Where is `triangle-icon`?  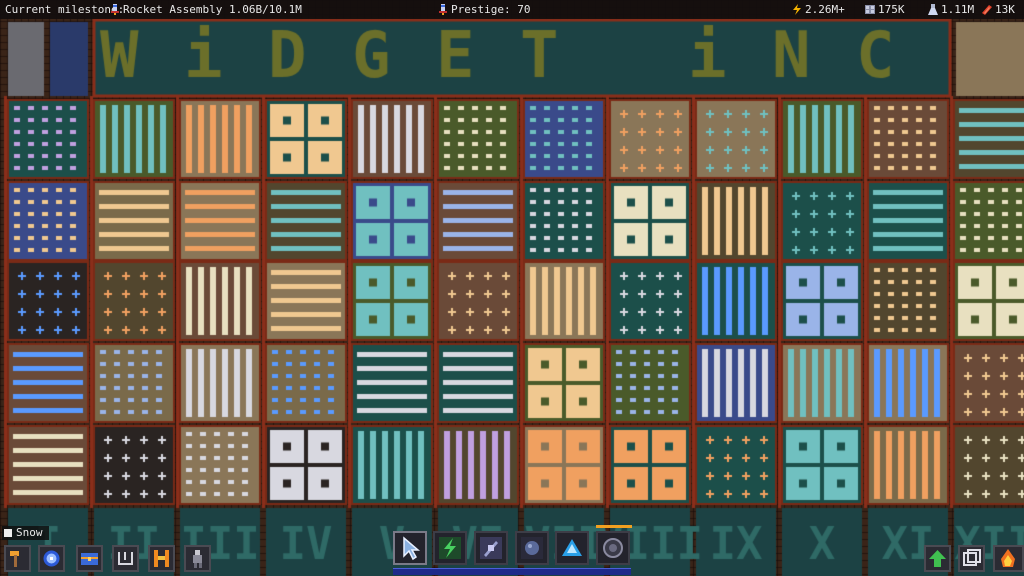 triangle-icon is located at coordinates (572, 547).